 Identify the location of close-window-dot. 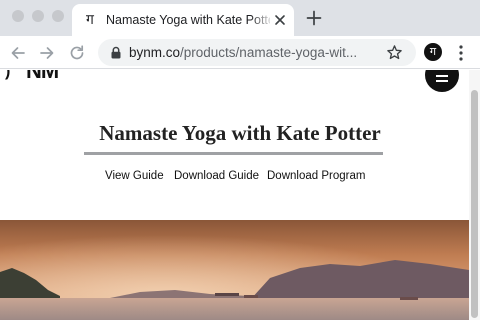
(18, 16).